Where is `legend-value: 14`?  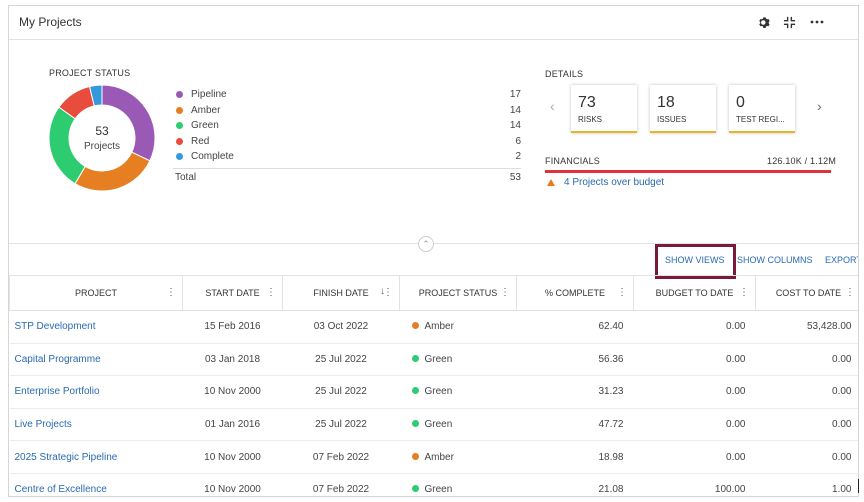
legend-value: 14 is located at coordinates (515, 126).